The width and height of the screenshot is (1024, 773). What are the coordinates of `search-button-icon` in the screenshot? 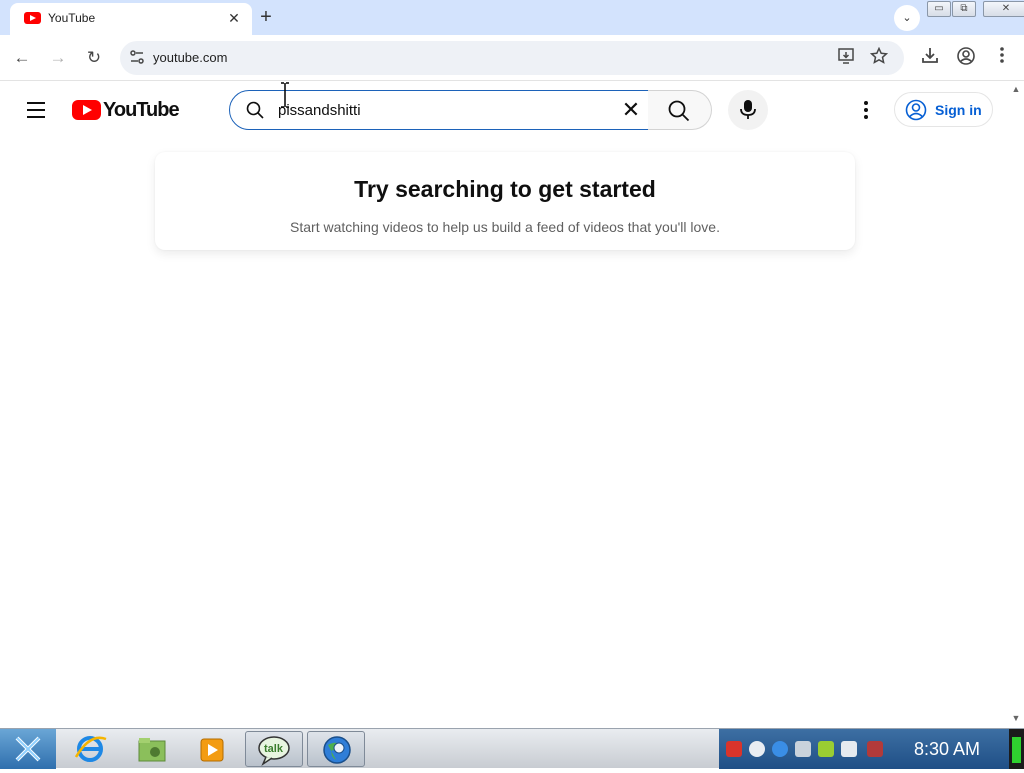 It's located at (679, 111).